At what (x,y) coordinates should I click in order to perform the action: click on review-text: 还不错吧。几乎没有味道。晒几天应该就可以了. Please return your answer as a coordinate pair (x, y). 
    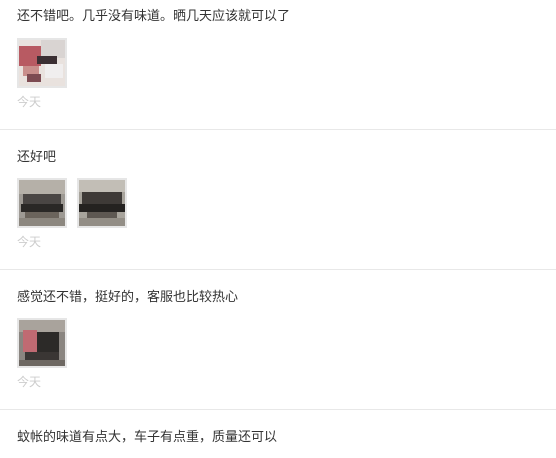
    Looking at the image, I should click on (154, 16).